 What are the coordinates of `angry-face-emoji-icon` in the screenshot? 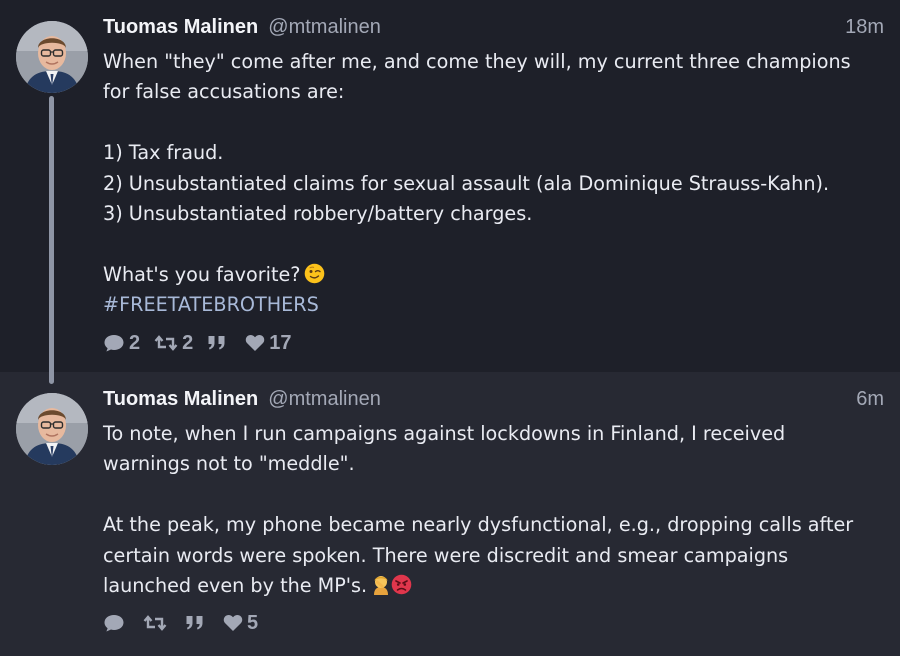 It's located at (401, 589).